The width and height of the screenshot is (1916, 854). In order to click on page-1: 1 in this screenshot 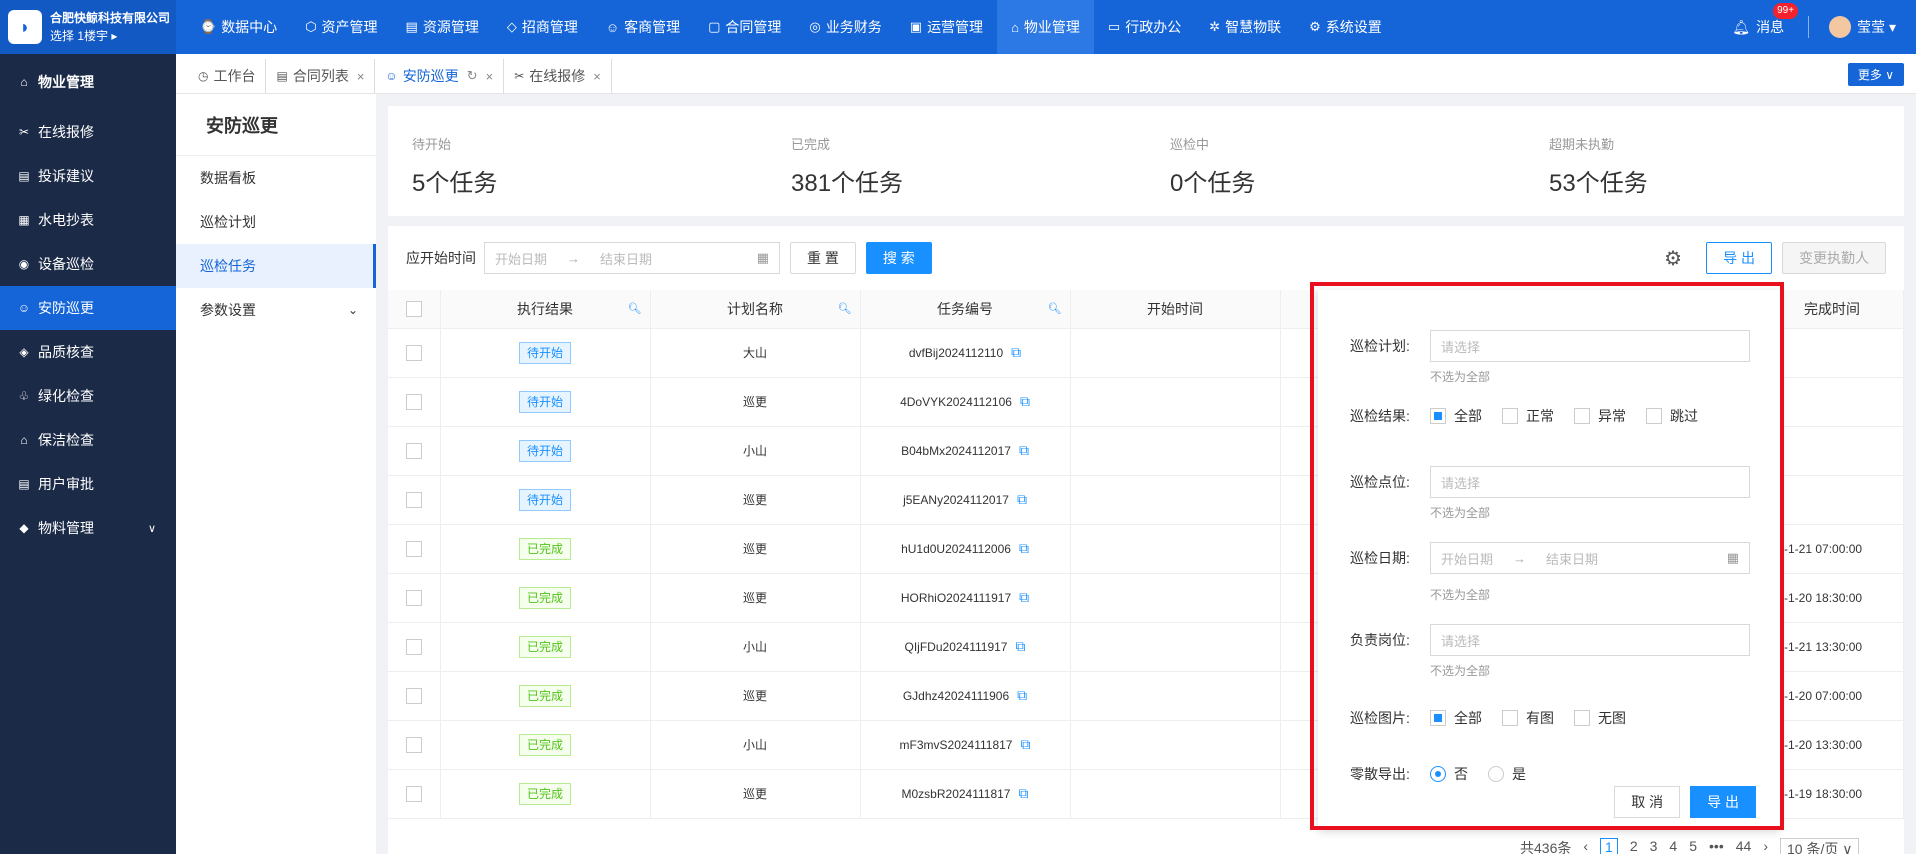, I will do `click(1609, 846)`.